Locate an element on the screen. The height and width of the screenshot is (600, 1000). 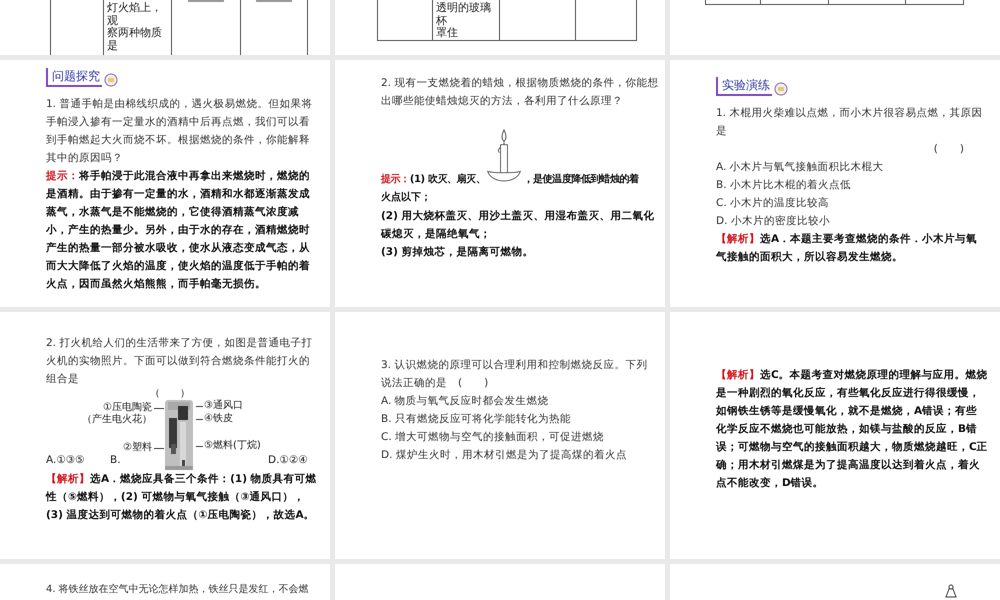
option-text: D. 煤炉生火时，用木材引燃是为了提高煤的着火点 is located at coordinates (504, 455).